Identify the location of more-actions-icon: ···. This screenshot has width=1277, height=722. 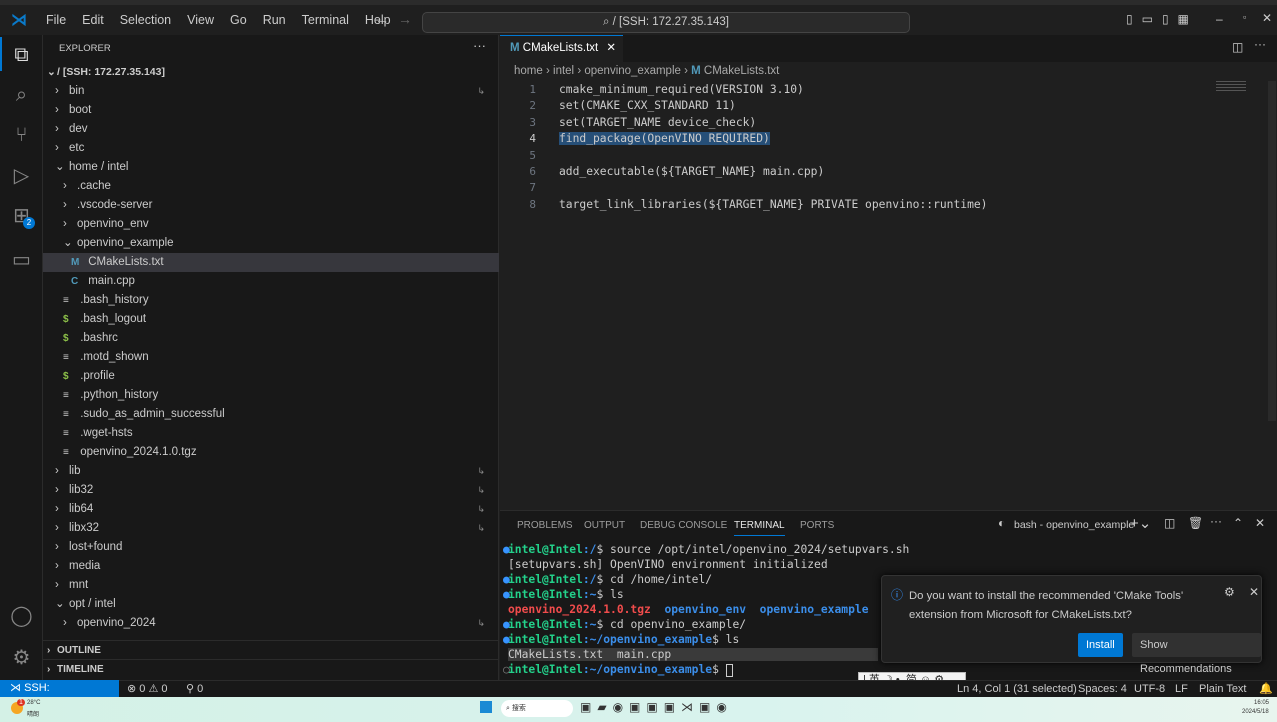
(479, 45).